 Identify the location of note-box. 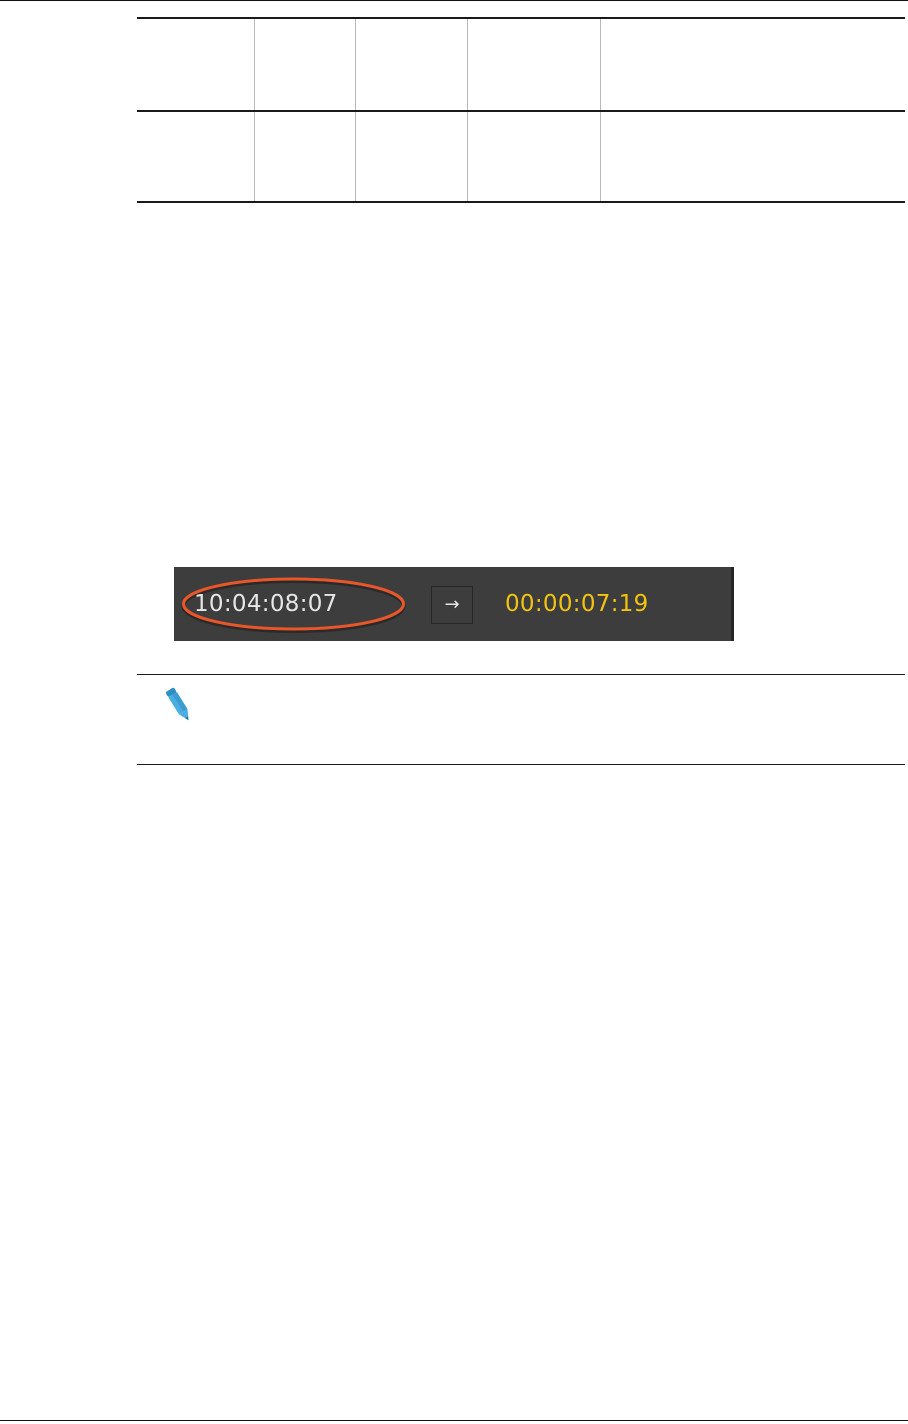
(521, 719).